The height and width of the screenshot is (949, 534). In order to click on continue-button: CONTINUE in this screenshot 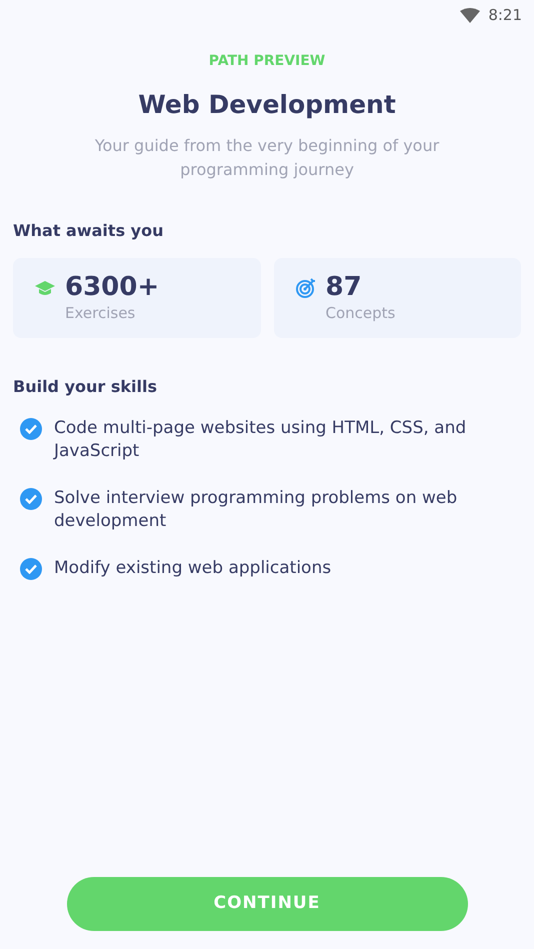, I will do `click(267, 904)`.